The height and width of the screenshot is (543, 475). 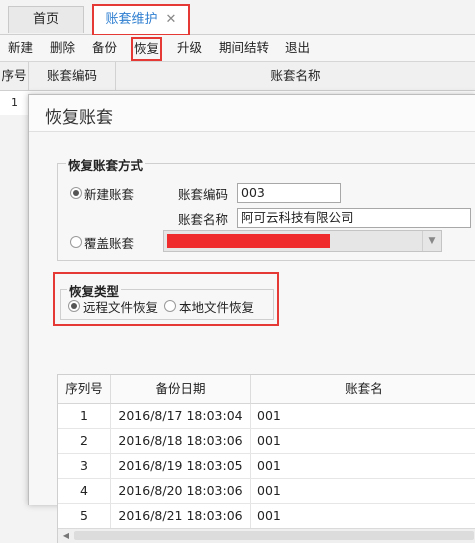 What do you see at coordinates (131, 19) in the screenshot?
I see `tab-account-maintenance-label: 账套维护` at bounding box center [131, 19].